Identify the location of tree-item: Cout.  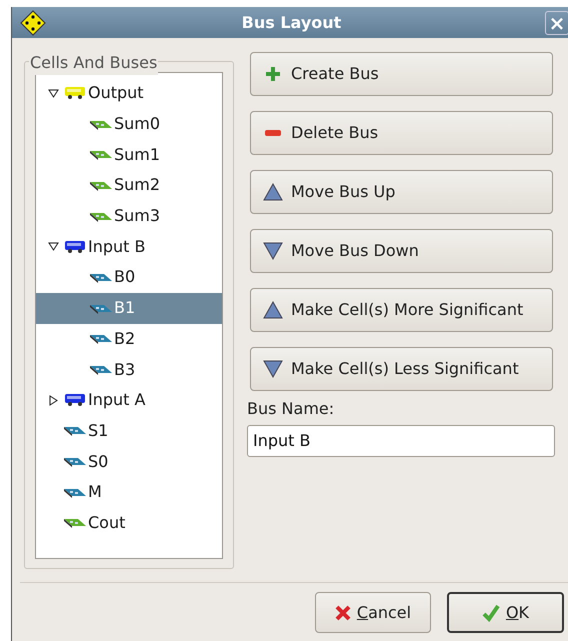
(129, 523).